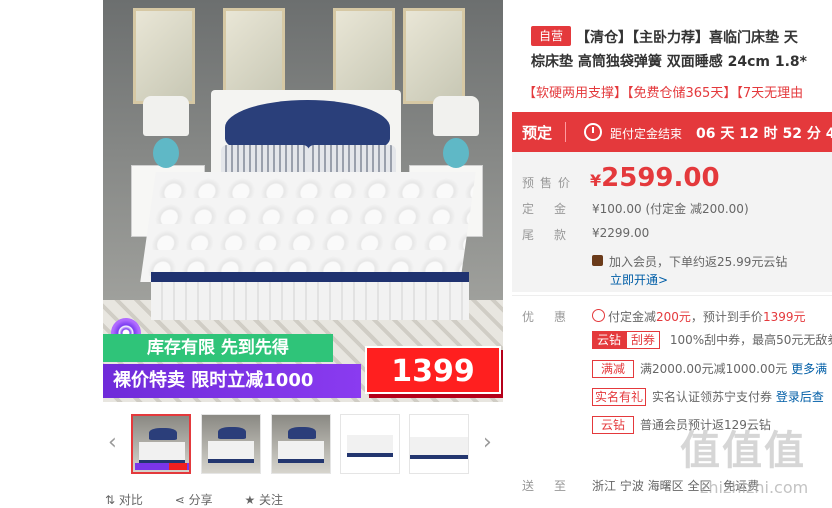 The image size is (832, 508). I want to click on balance-value: ¥2299.00, so click(621, 233).